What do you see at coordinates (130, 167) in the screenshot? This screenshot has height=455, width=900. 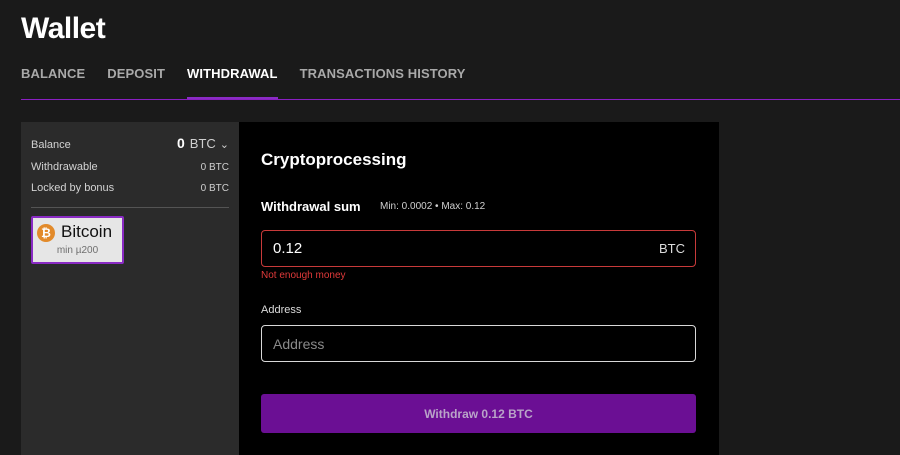 I see `withdrawable-row: Withdrawable 0 BTC` at bounding box center [130, 167].